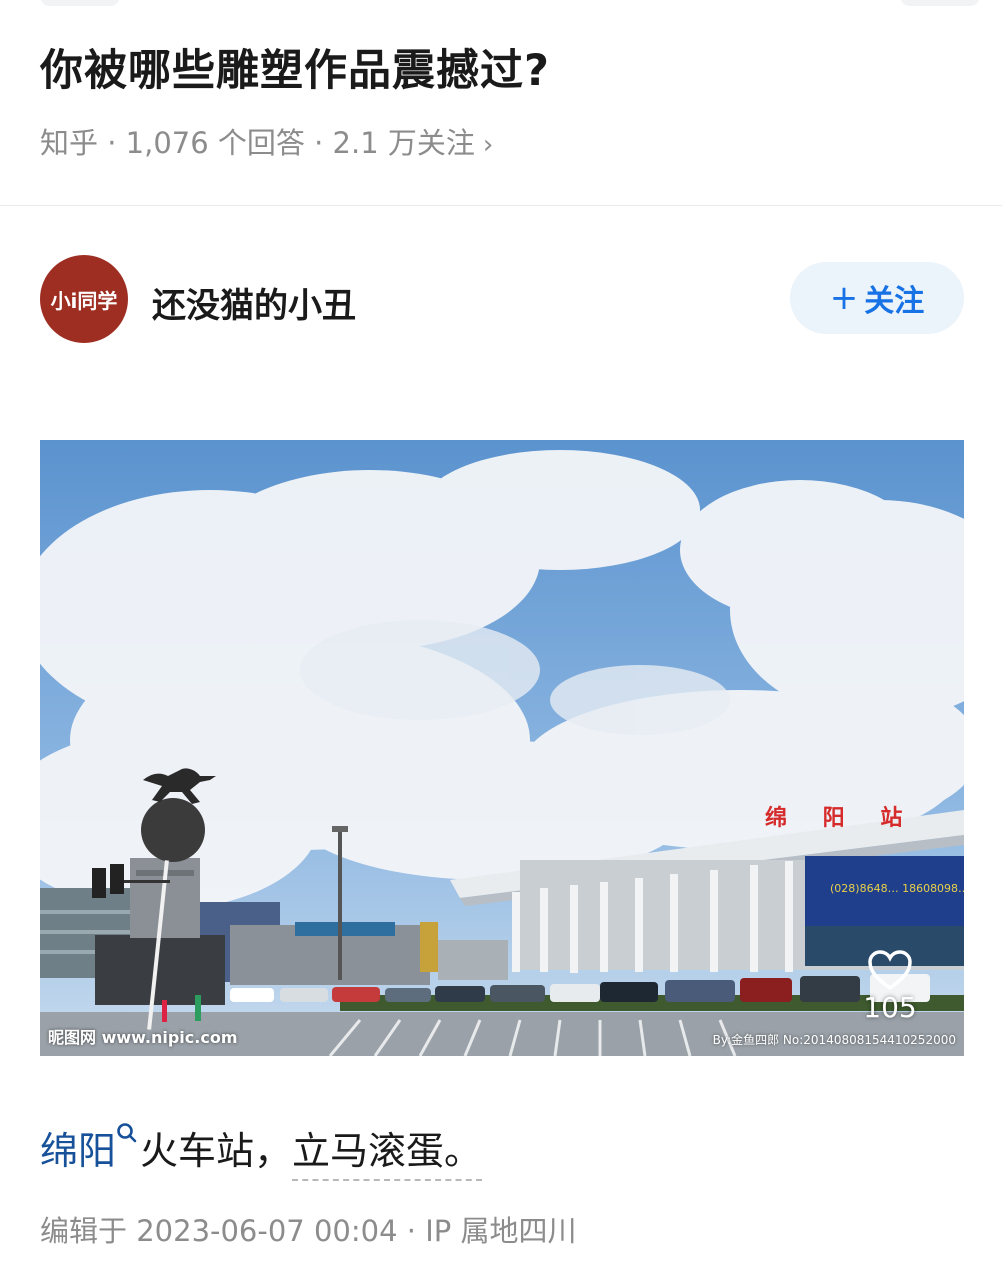 Image resolution: width=1002 pixels, height=1280 pixels. Describe the element at coordinates (844, 298) in the screenshot. I see `plus-icon: +` at that location.